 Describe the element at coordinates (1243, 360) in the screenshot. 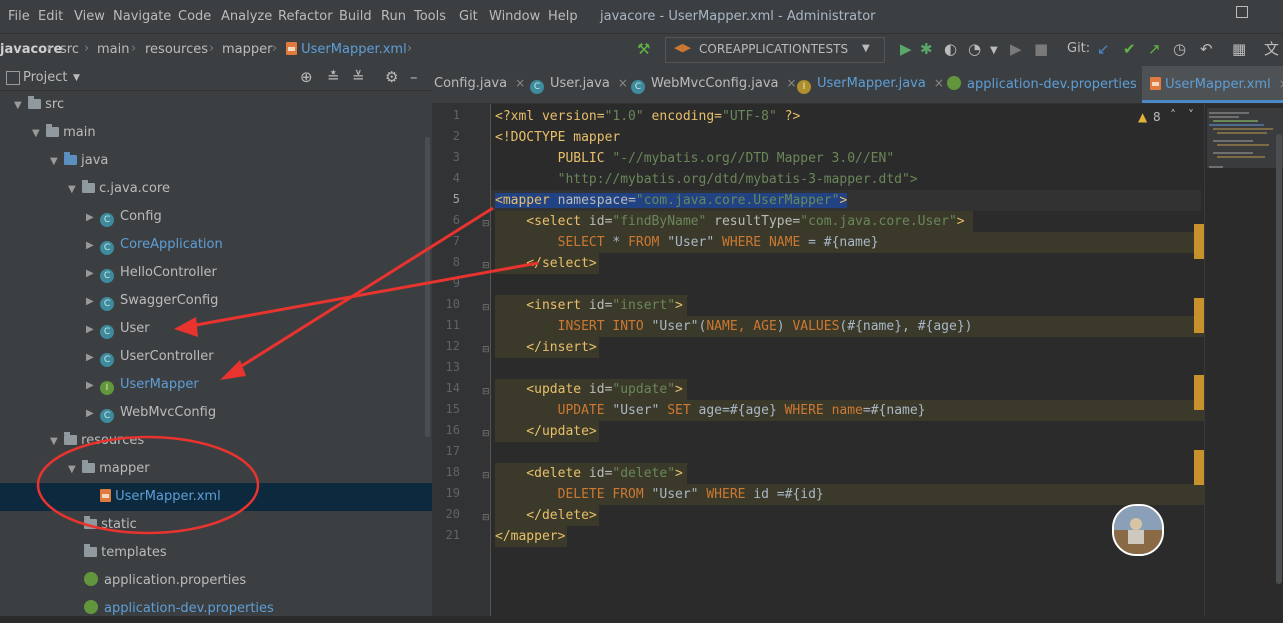

I see `code-minimap` at that location.